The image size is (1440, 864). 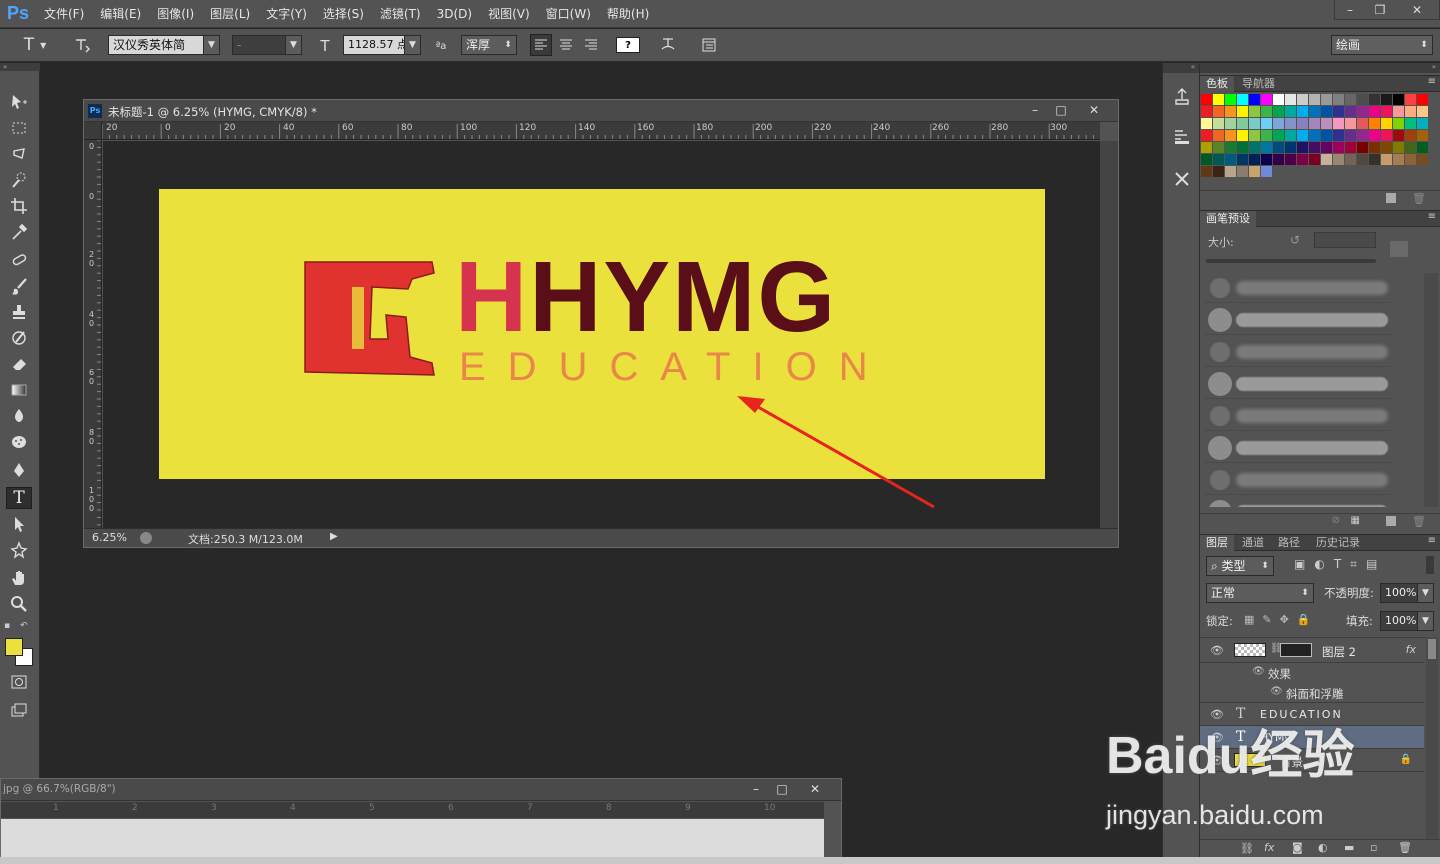 What do you see at coordinates (1350, 10) in the screenshot?
I see `minimize-button: –` at bounding box center [1350, 10].